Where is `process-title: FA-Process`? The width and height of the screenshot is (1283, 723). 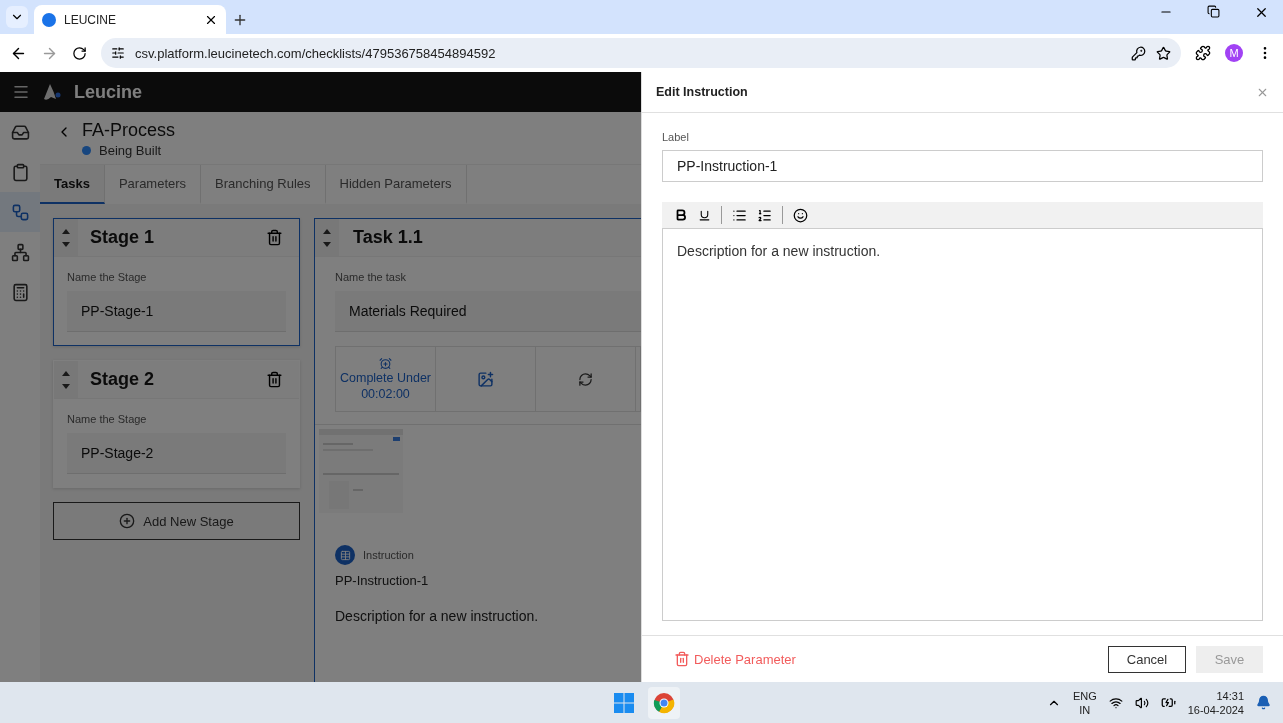
process-title: FA-Process is located at coordinates (129, 130).